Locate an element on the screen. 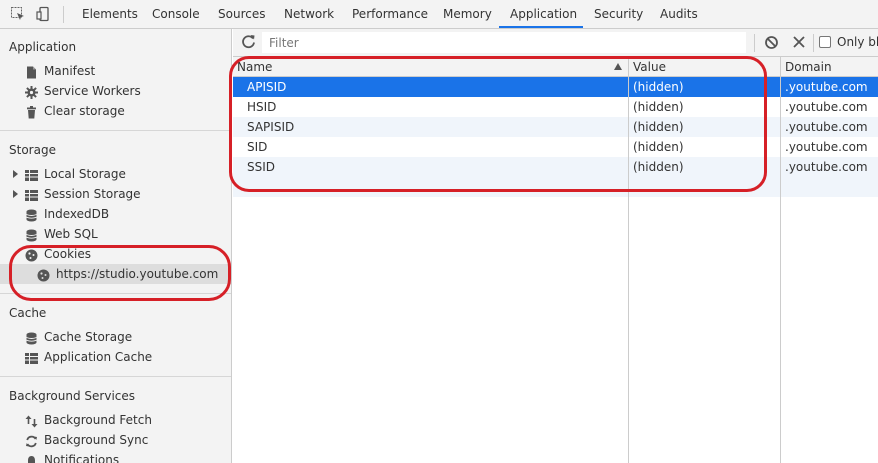  section-title-application: Application is located at coordinates (43, 47).